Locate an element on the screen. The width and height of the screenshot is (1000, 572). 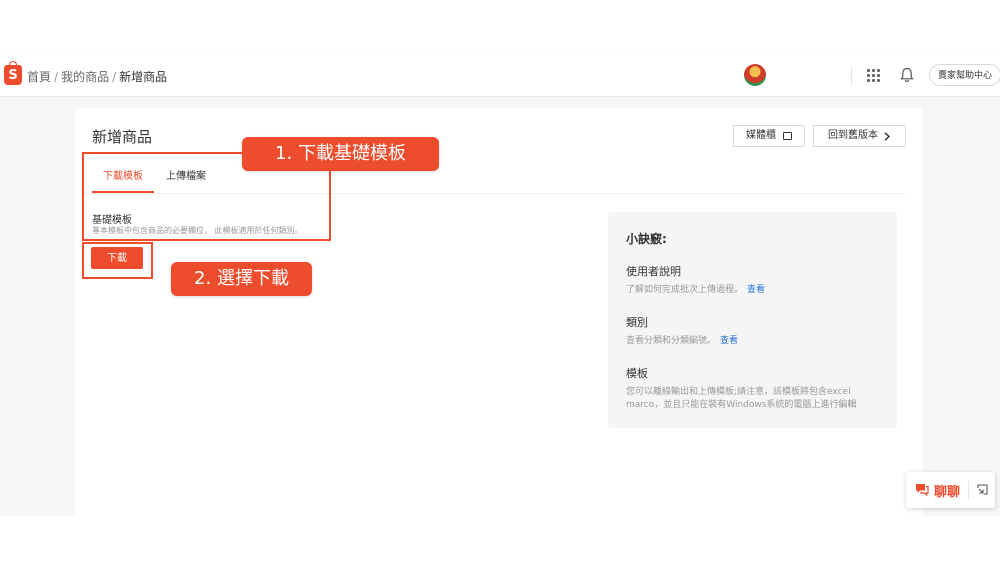
breadcrumb-home: 首頁 is located at coordinates (39, 77).